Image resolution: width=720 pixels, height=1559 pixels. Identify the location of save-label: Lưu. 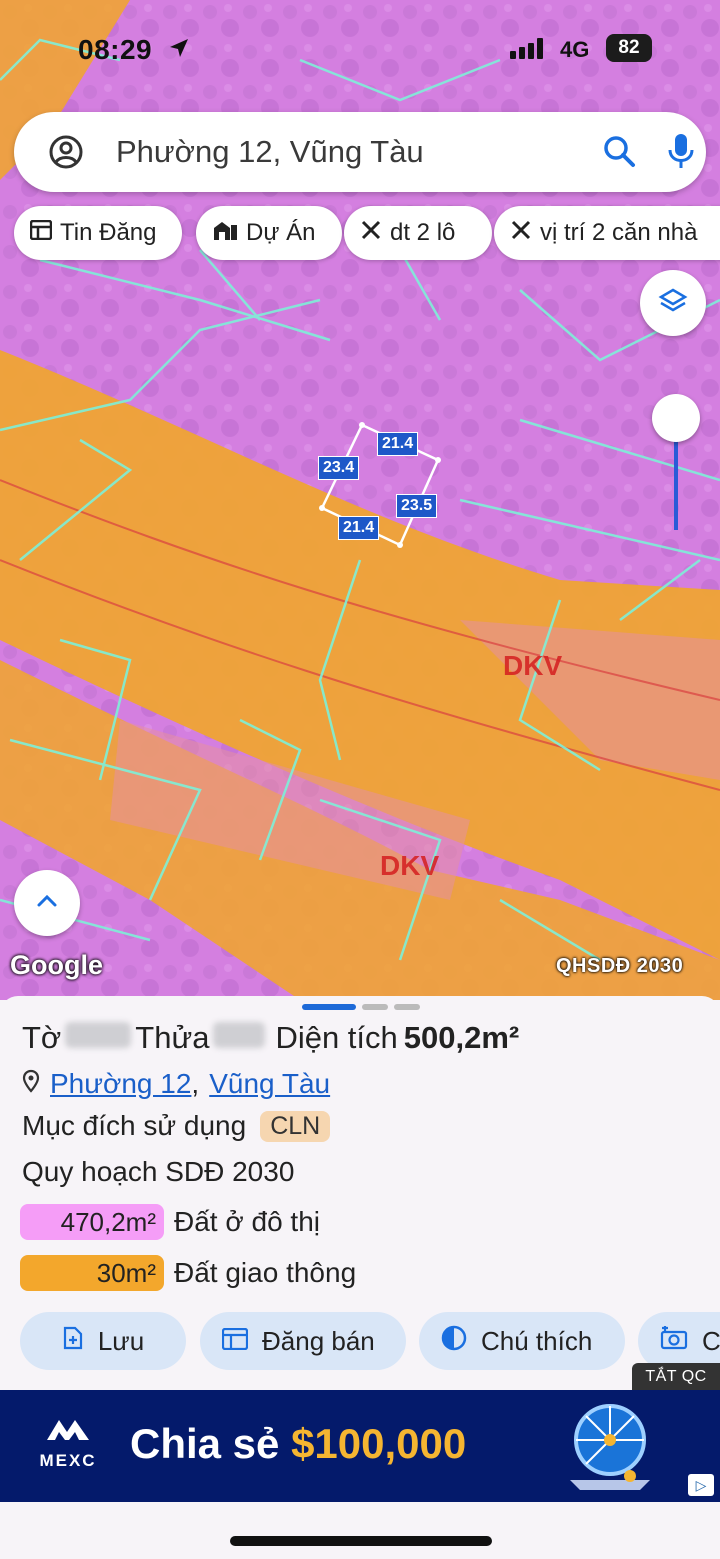
(121, 1340).